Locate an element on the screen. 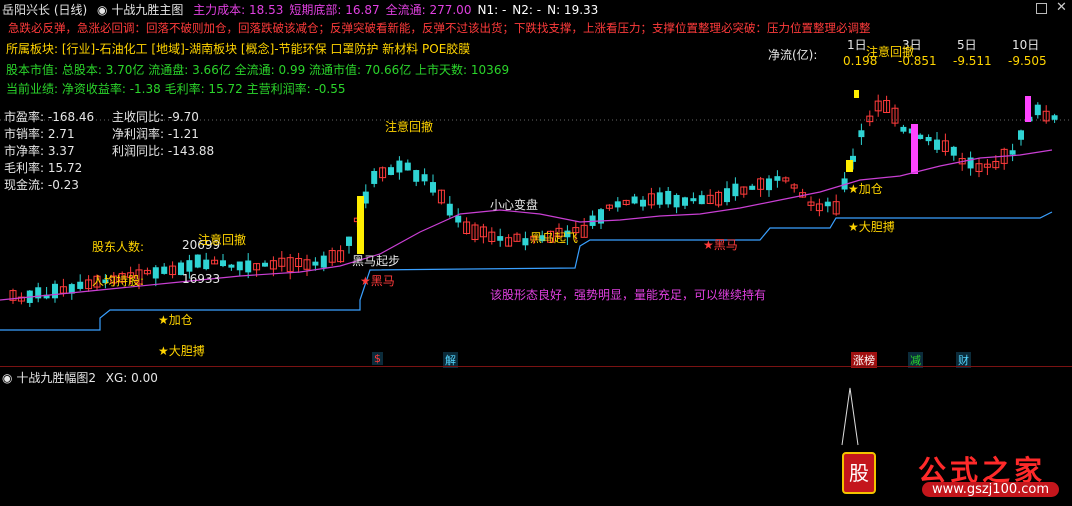  xg-label: XG: is located at coordinates (116, 378).